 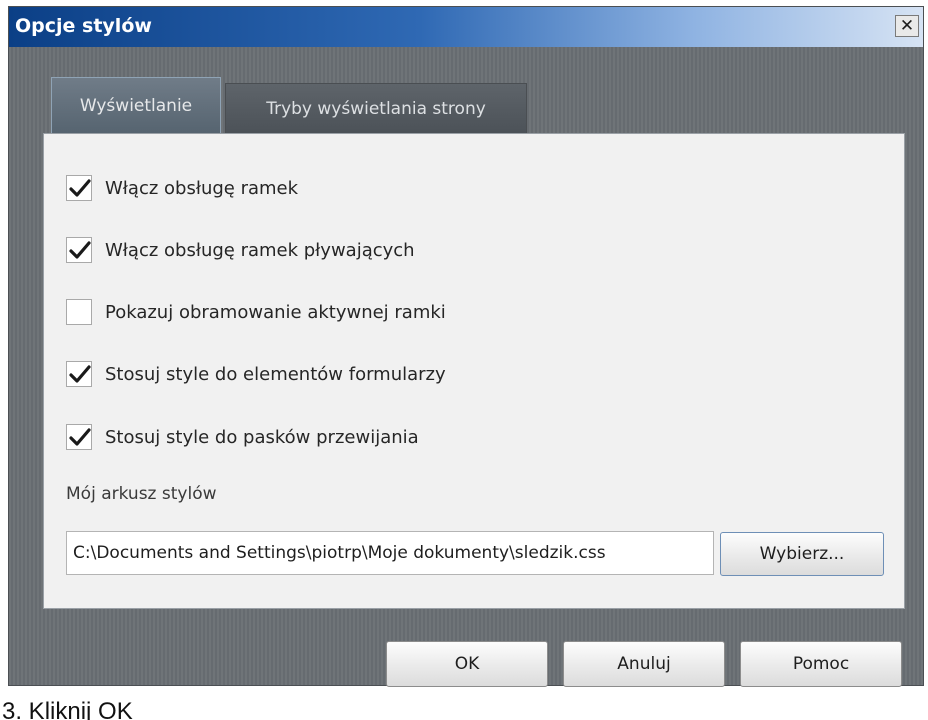 I want to click on cancel-button-label: Anuluj, so click(x=644, y=664).